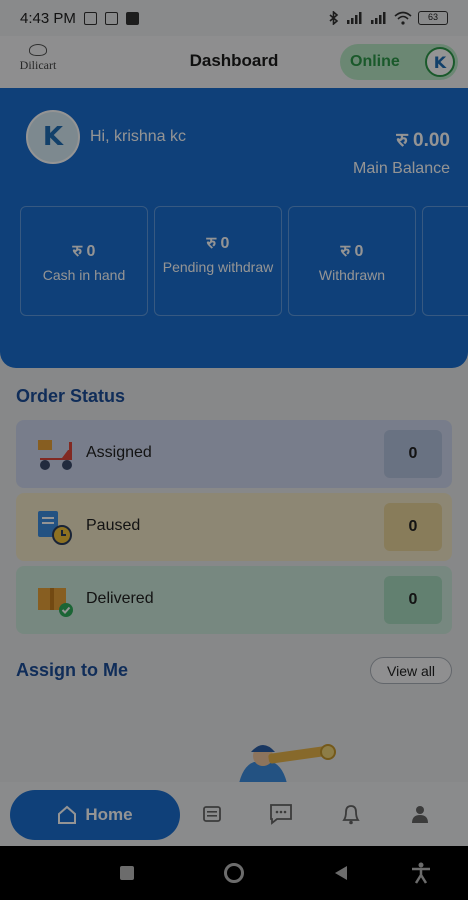  Describe the element at coordinates (132, 18) in the screenshot. I see `message-icon` at that location.